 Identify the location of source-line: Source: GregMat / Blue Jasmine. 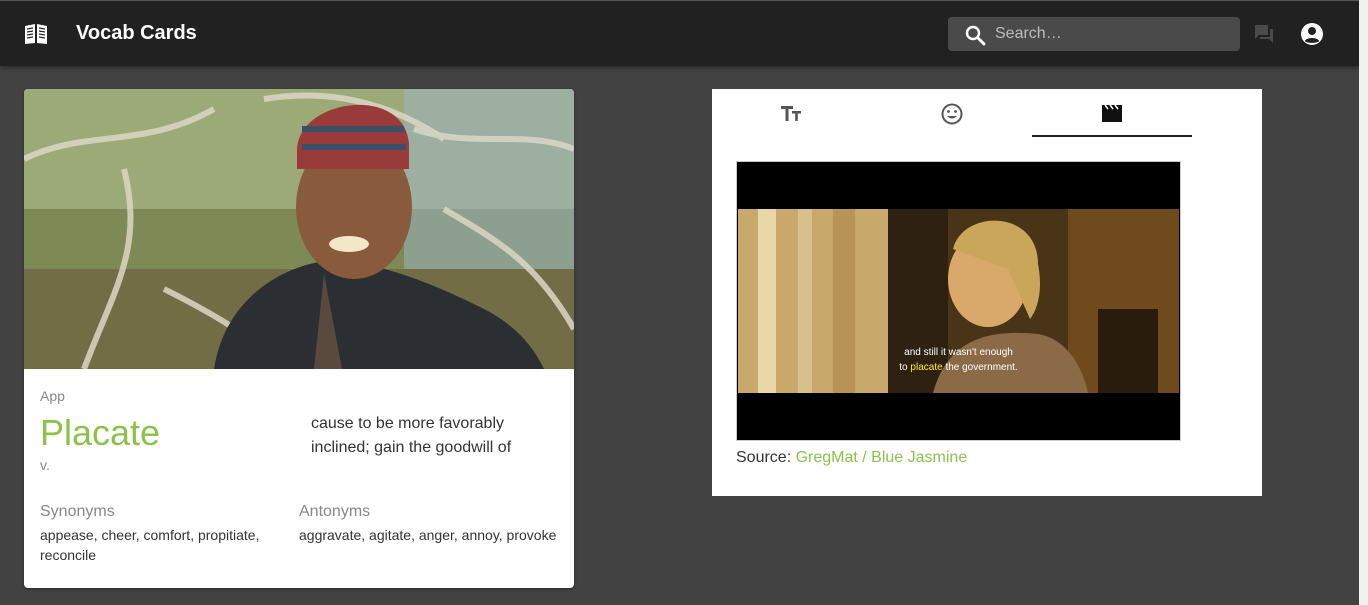
(851, 458).